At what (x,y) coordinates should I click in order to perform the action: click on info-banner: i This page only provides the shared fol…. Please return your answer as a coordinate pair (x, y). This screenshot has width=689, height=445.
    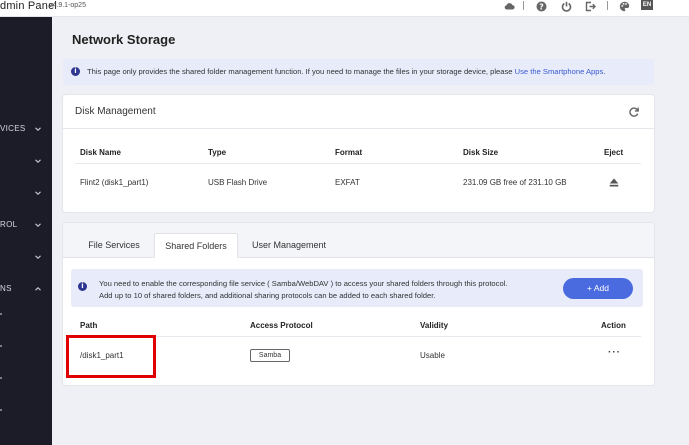
    Looking at the image, I should click on (358, 72).